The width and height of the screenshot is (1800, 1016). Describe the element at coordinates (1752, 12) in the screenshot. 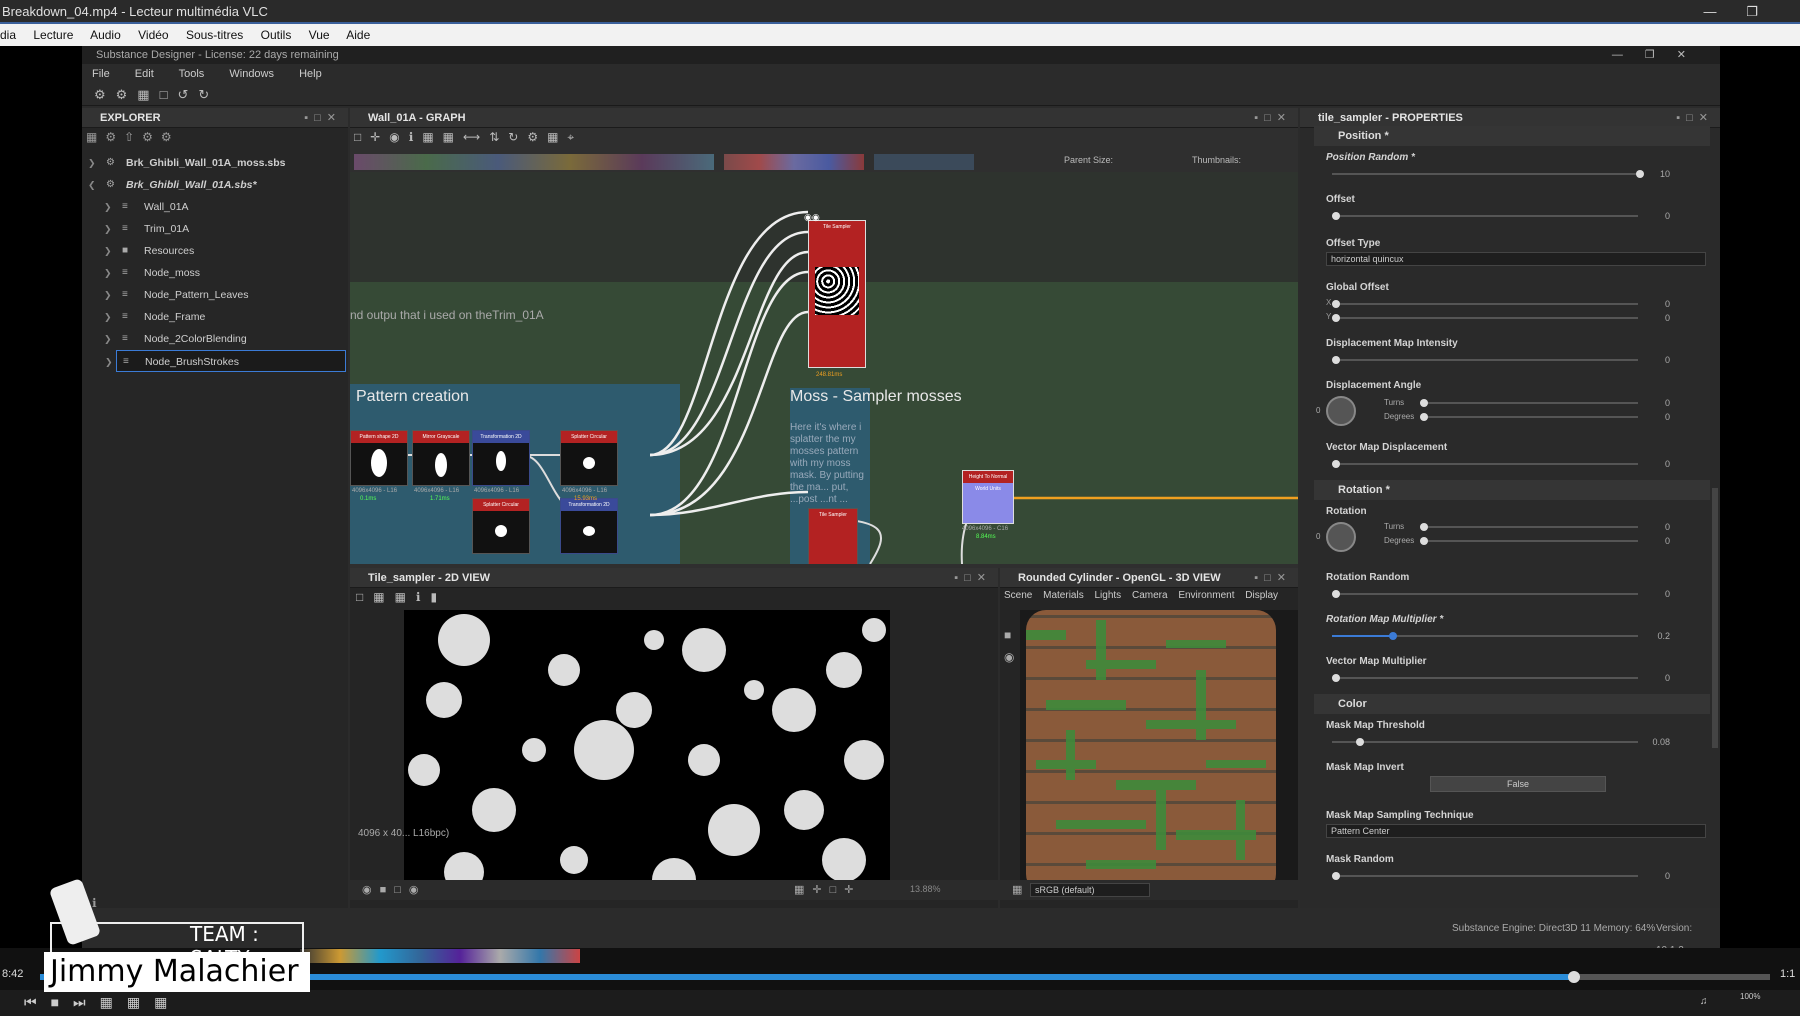

I see `restore-icon: ❐` at that location.